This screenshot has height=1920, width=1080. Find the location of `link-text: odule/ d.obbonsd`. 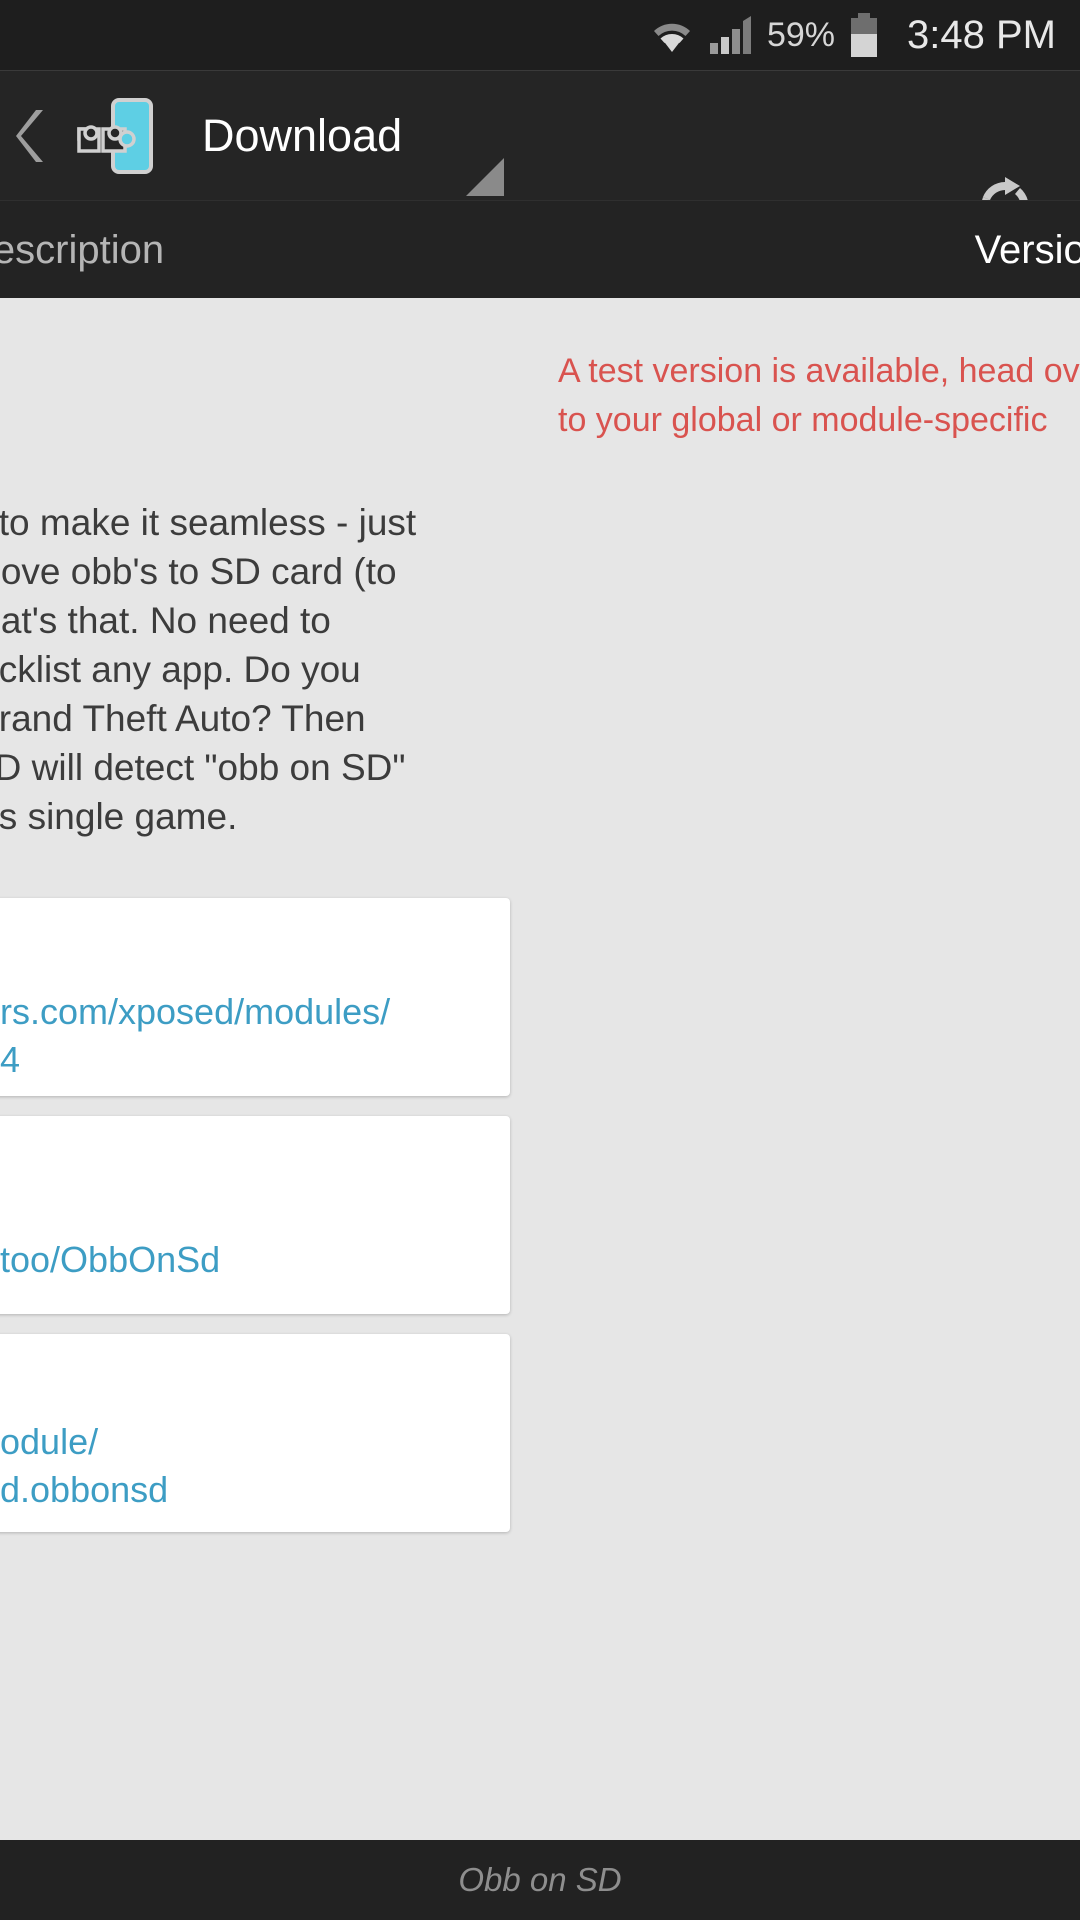

link-text: odule/ d.obbonsd is located at coordinates (84, 1466).